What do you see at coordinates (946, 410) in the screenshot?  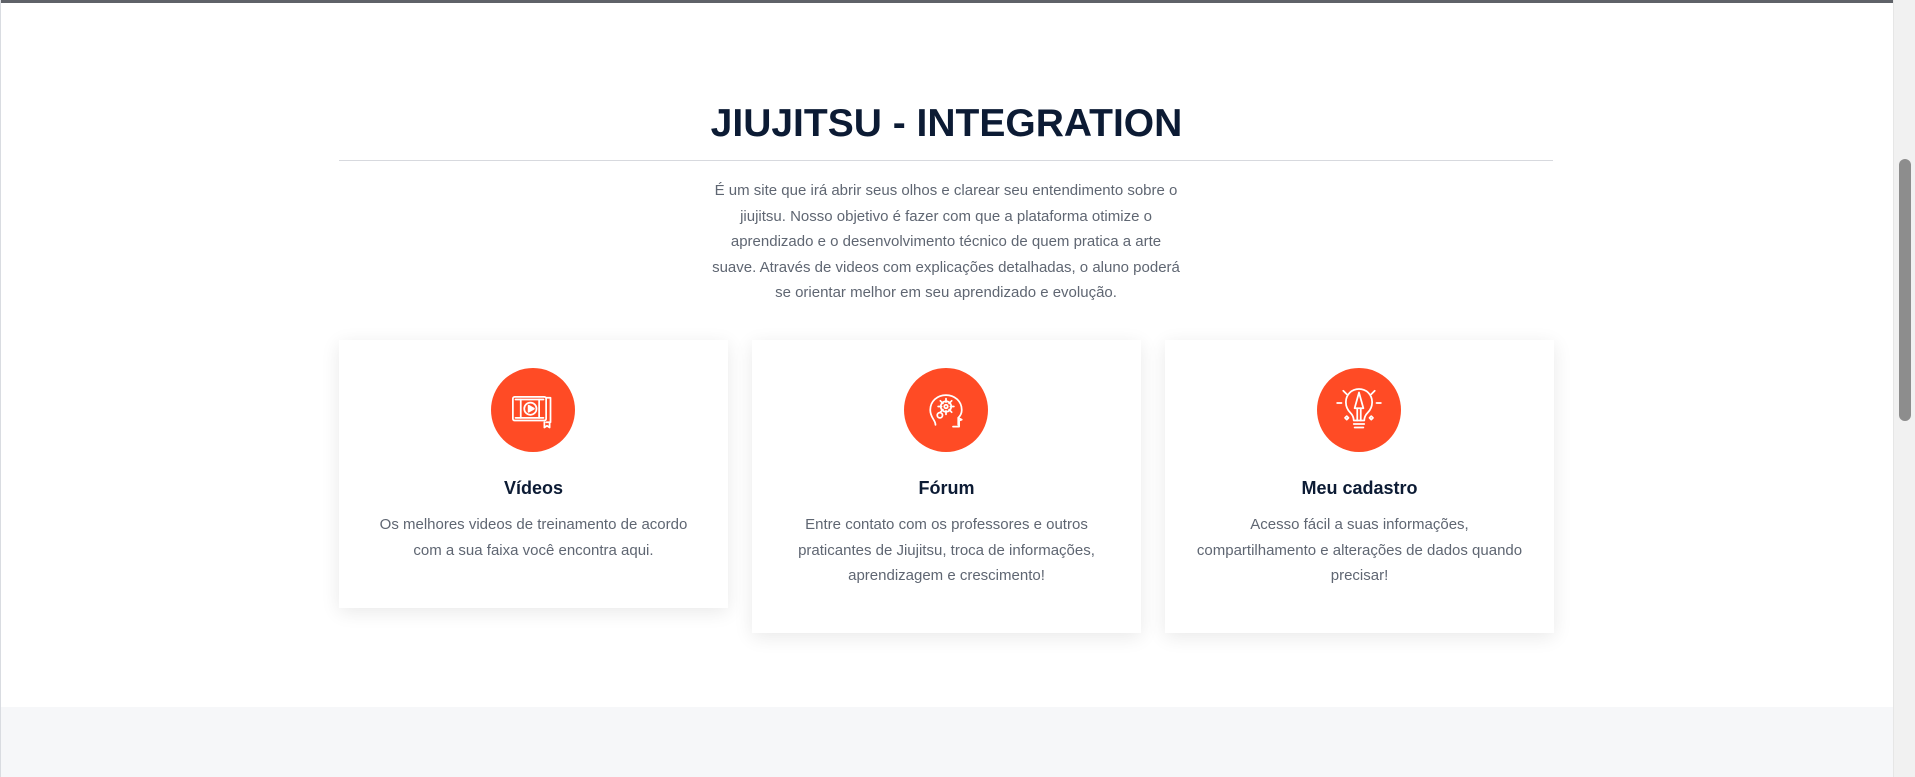 I see `brain-gears-icon` at bounding box center [946, 410].